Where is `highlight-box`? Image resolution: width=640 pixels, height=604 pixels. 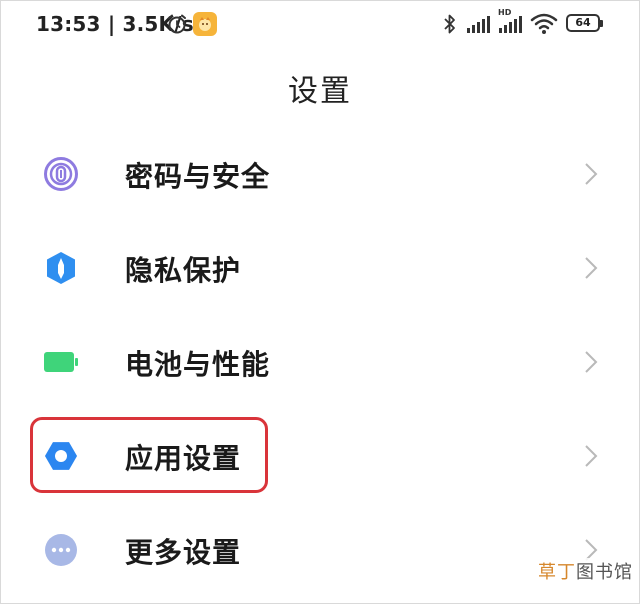
highlight-box is located at coordinates (149, 455).